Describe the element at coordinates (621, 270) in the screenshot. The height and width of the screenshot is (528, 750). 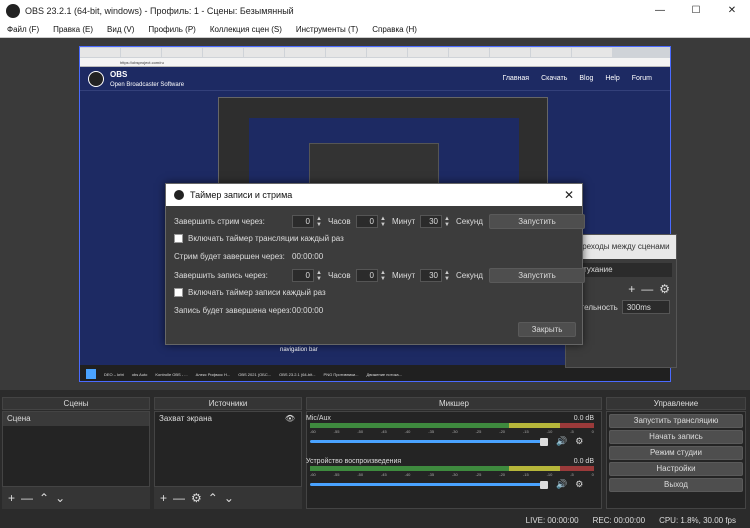
I see `transition-select: Затухание` at that location.